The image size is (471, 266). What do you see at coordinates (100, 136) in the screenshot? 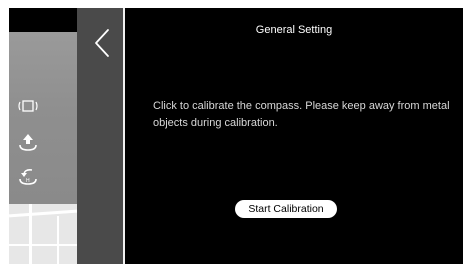
I see `back-strip` at bounding box center [100, 136].